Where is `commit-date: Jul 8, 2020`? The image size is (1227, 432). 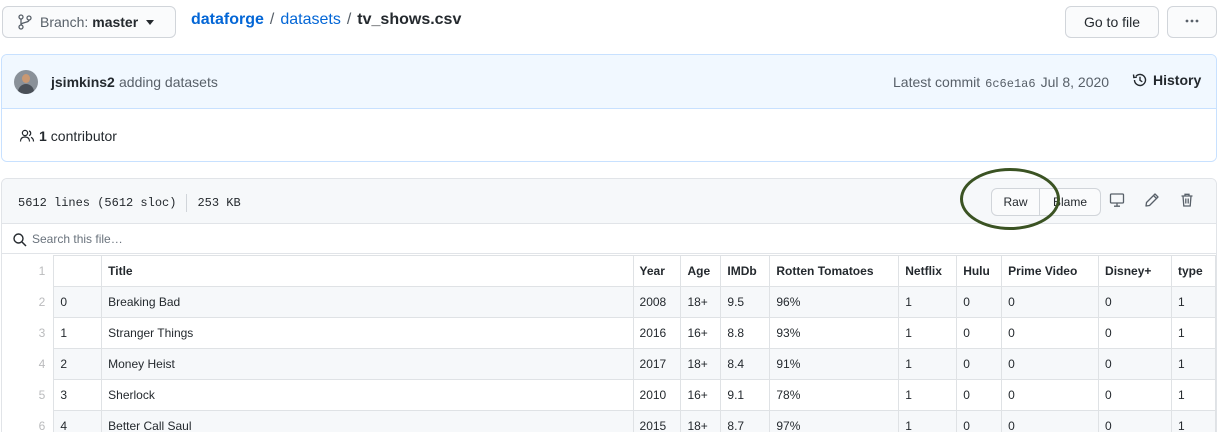 commit-date: Jul 8, 2020 is located at coordinates (1075, 82).